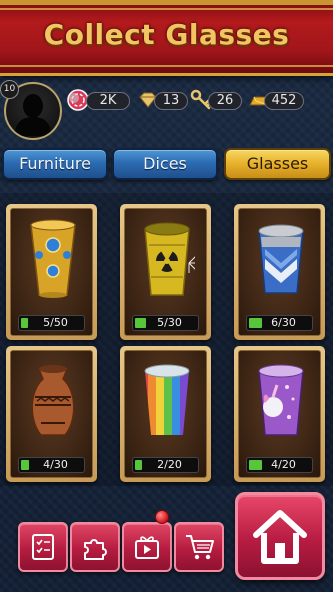 This screenshot has height=592, width=333. I want to click on tab-dices: Dices, so click(165, 164).